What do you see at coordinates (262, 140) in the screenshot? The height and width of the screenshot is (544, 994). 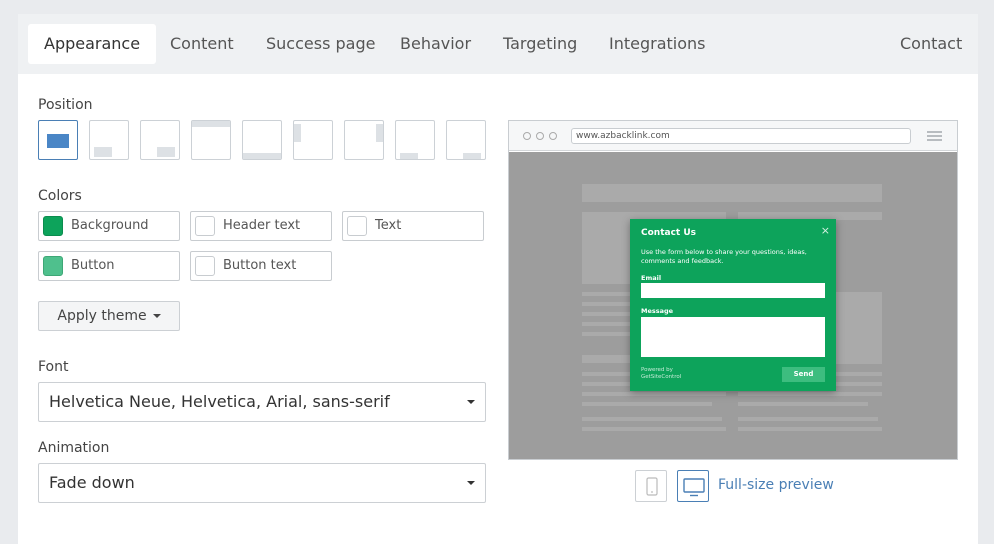 I see `position-bottom-bar-button` at bounding box center [262, 140].